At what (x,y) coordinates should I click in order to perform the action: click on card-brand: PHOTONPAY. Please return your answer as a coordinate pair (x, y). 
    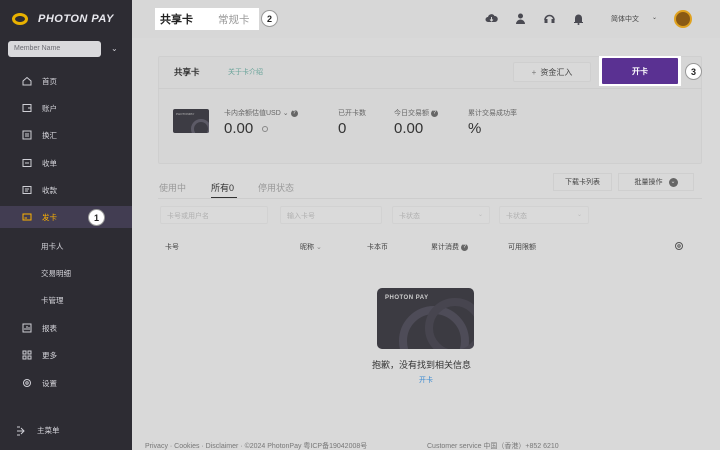
    Looking at the image, I should click on (185, 114).